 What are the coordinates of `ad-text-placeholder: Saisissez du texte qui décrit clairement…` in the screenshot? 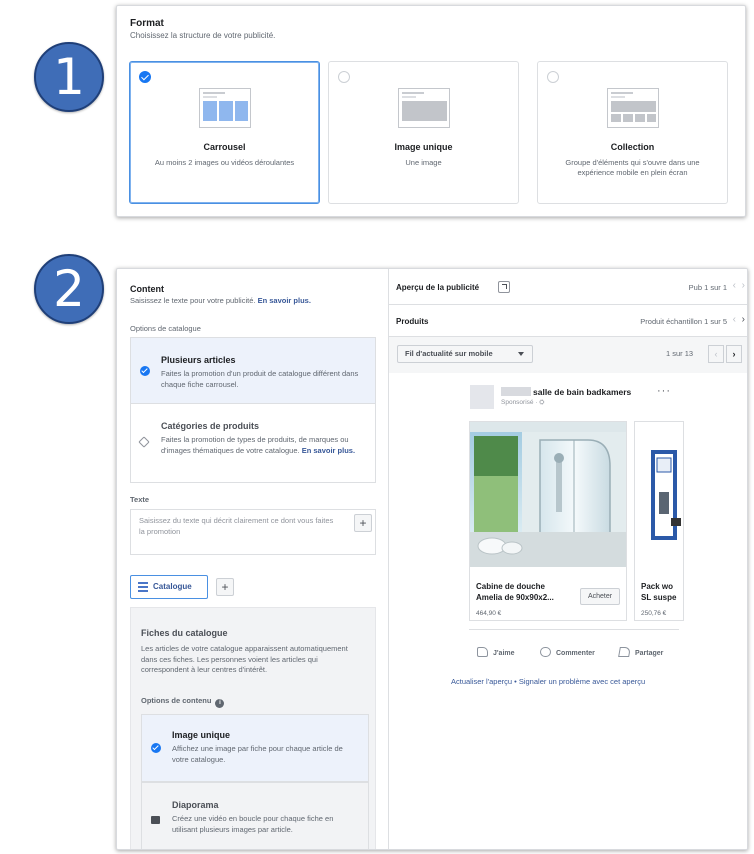 It's located at (236, 526).